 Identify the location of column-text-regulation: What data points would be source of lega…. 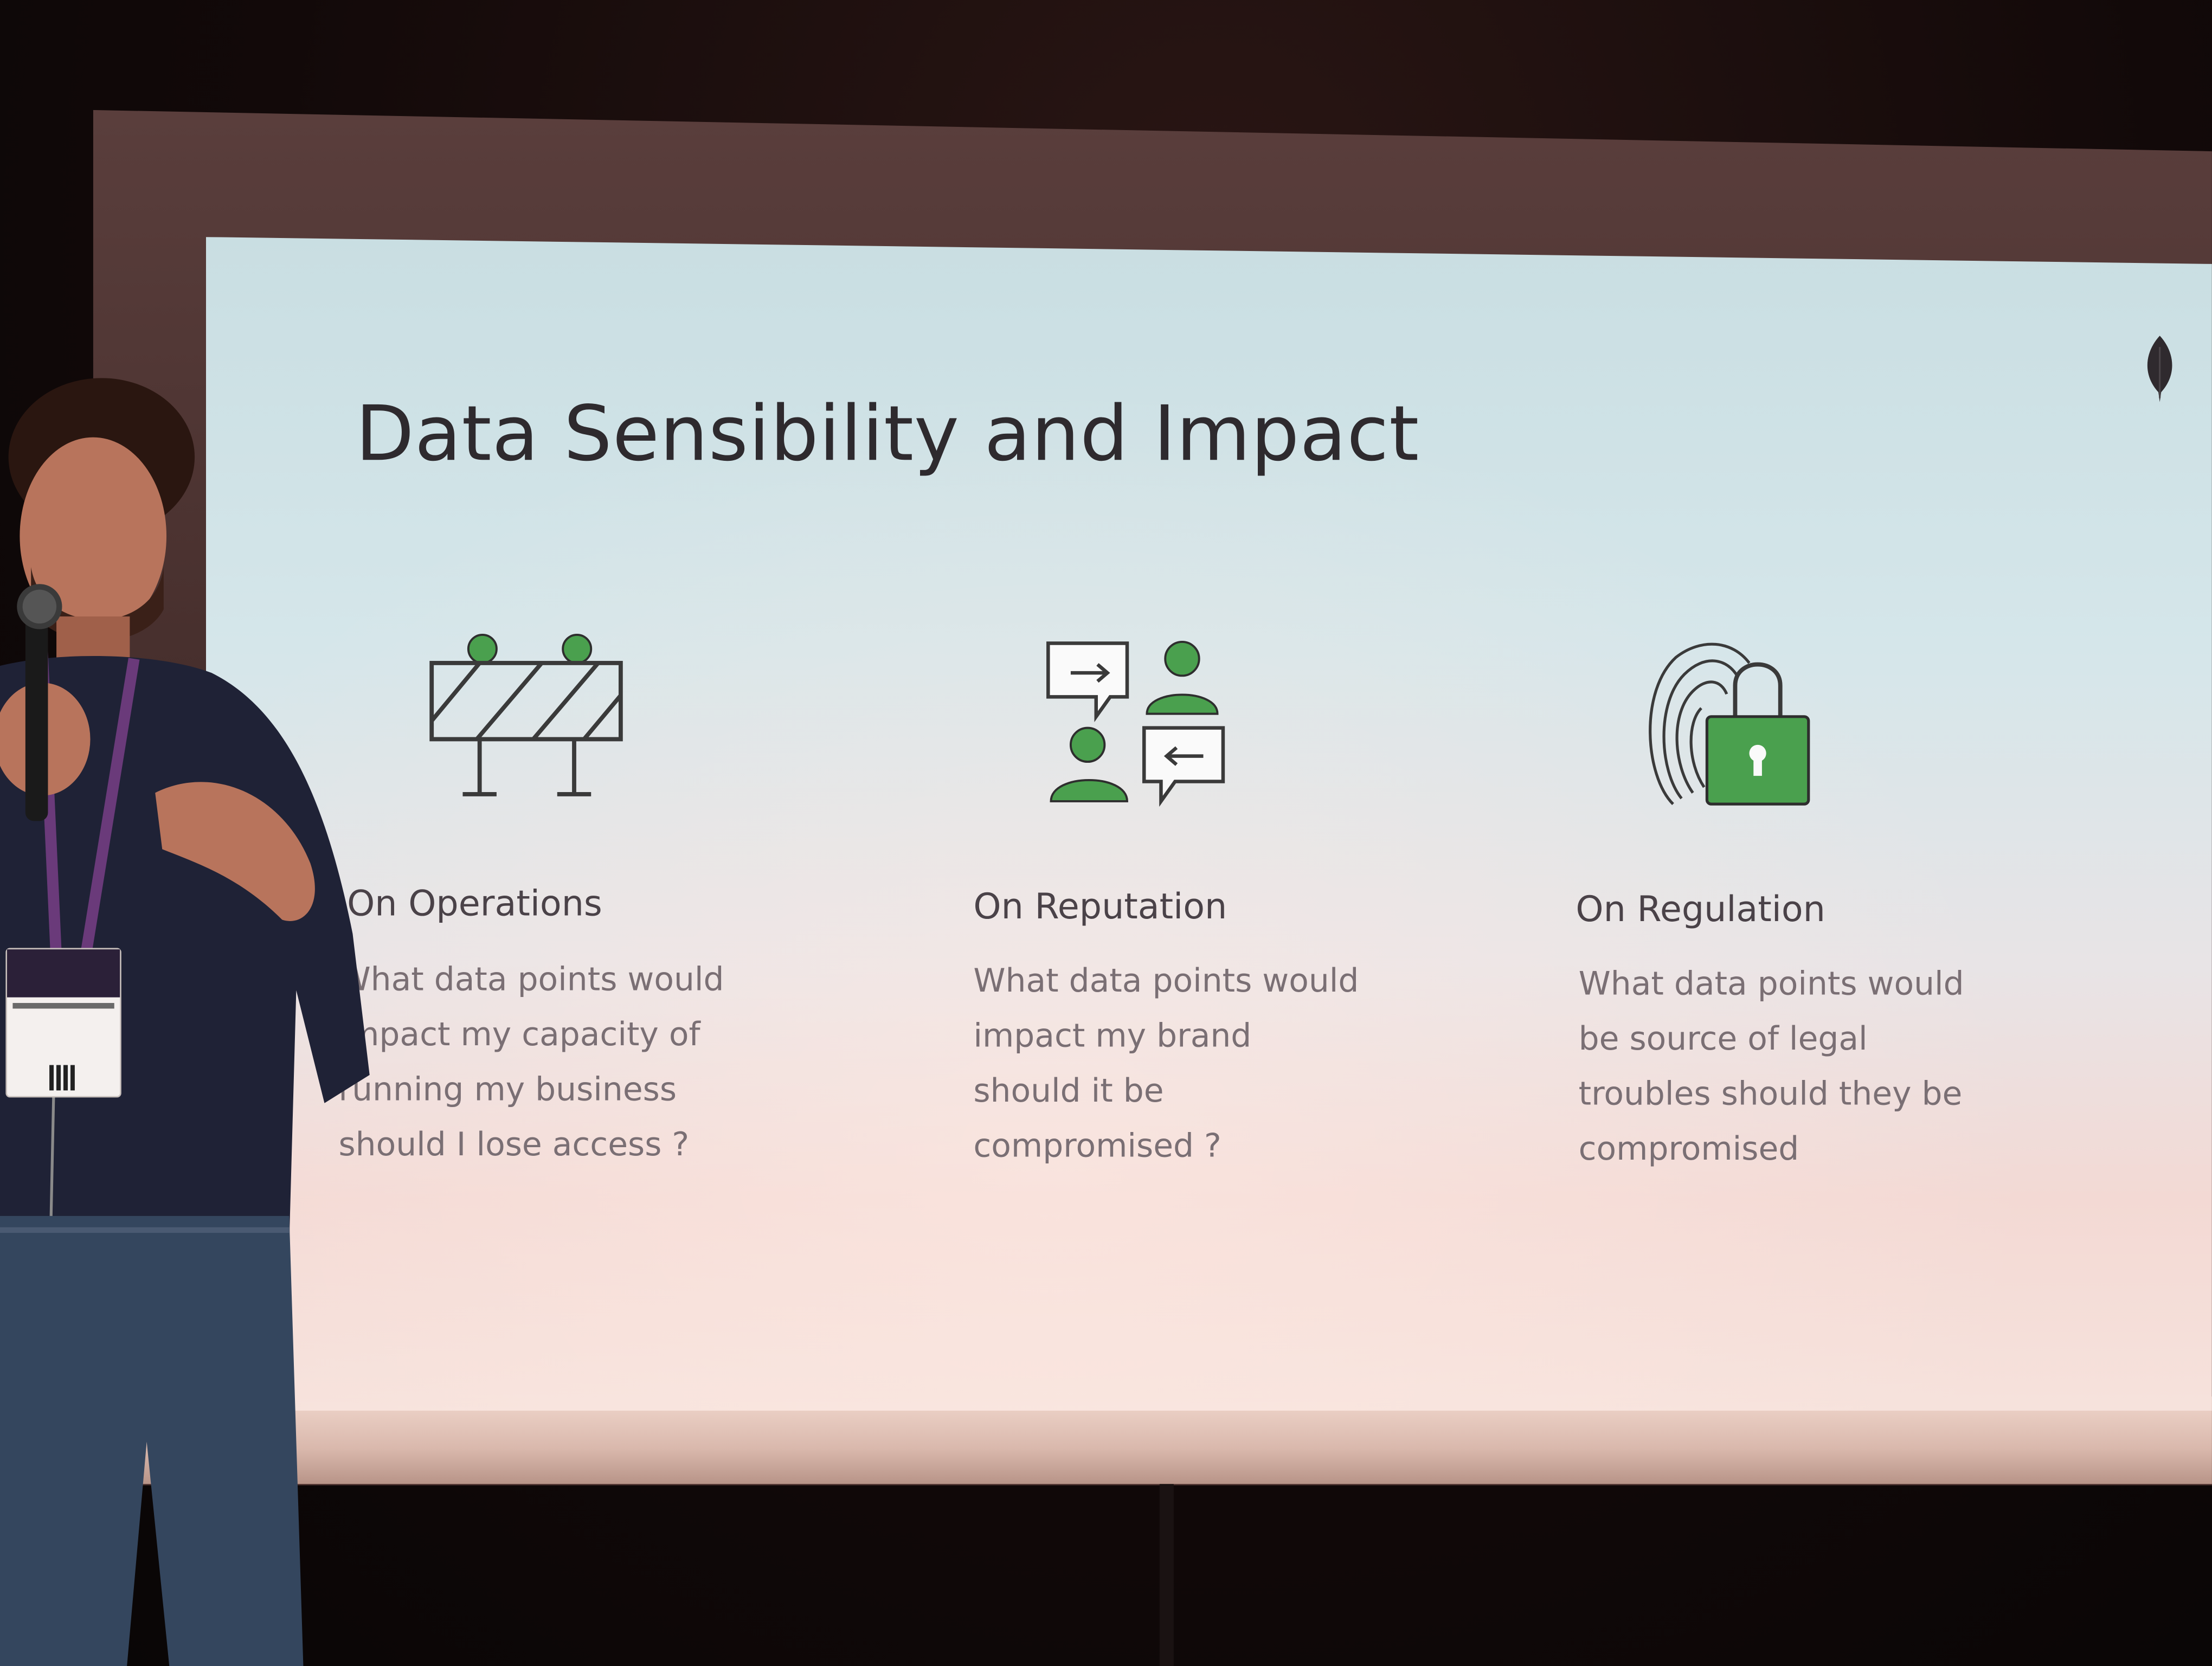
(1771, 1067).